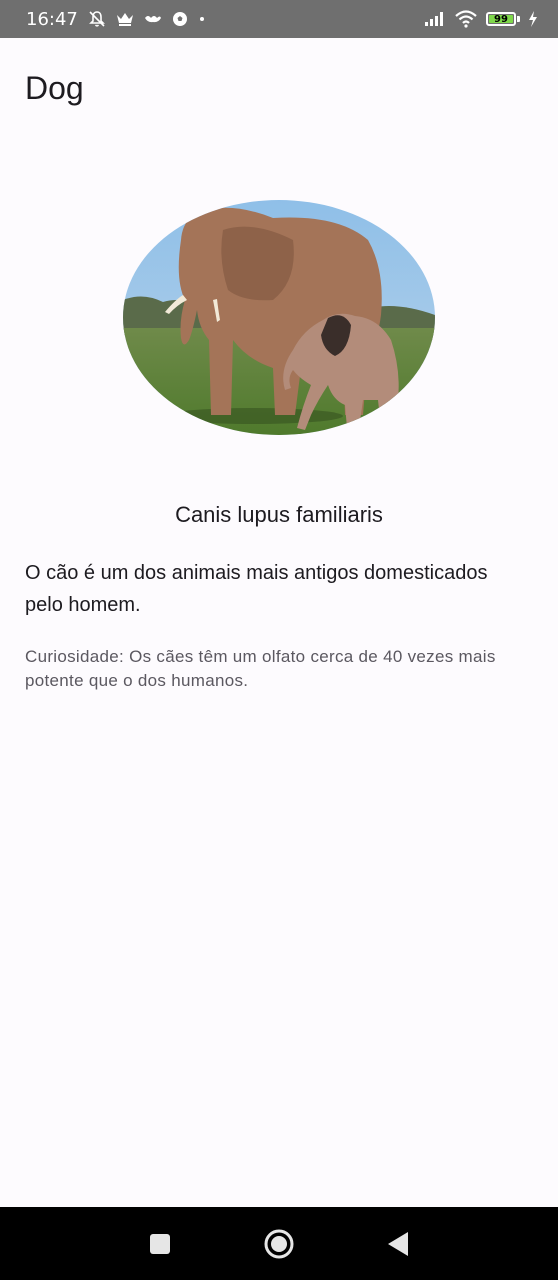 The height and width of the screenshot is (1280, 558). What do you see at coordinates (279, 317) in the screenshot?
I see `animal-image` at bounding box center [279, 317].